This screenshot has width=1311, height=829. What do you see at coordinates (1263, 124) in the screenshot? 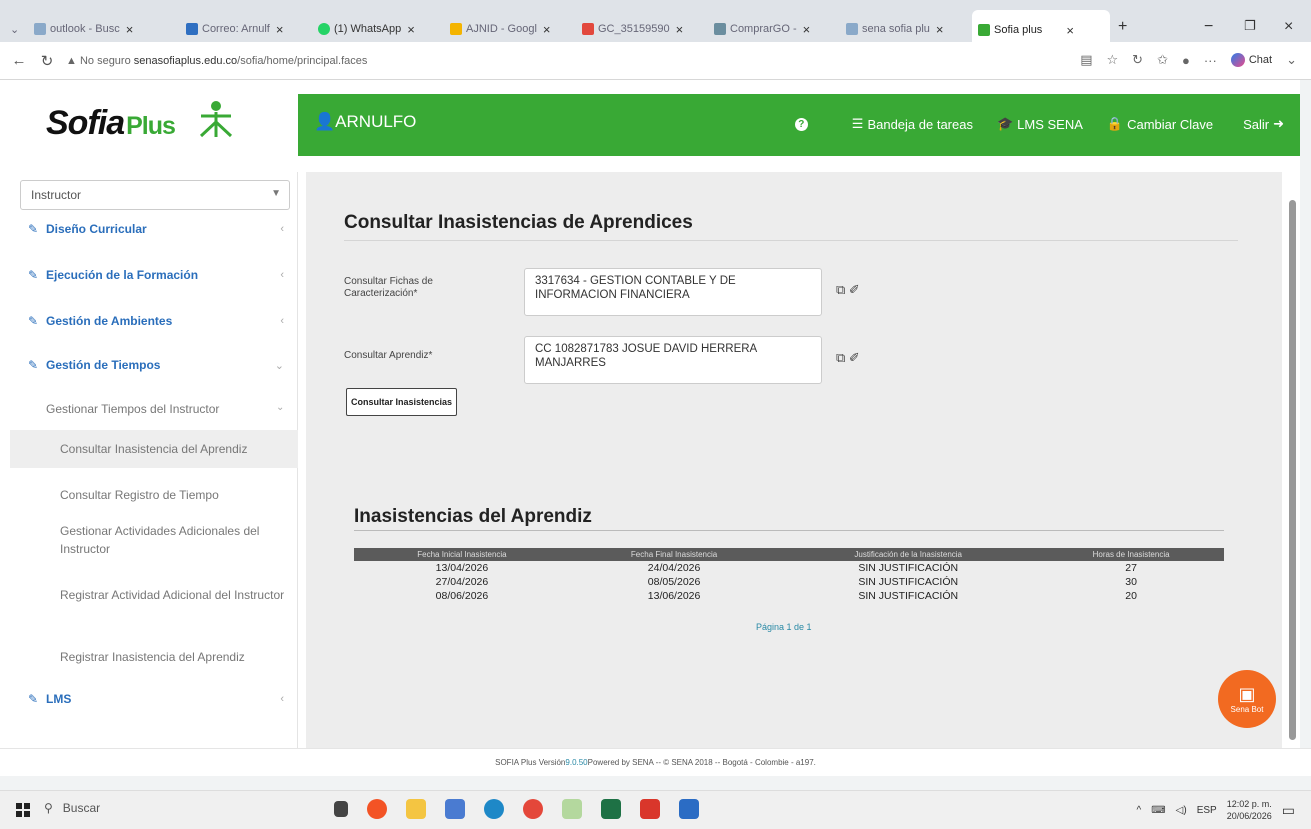
I see `salir-link: Salir ➜` at bounding box center [1263, 124].